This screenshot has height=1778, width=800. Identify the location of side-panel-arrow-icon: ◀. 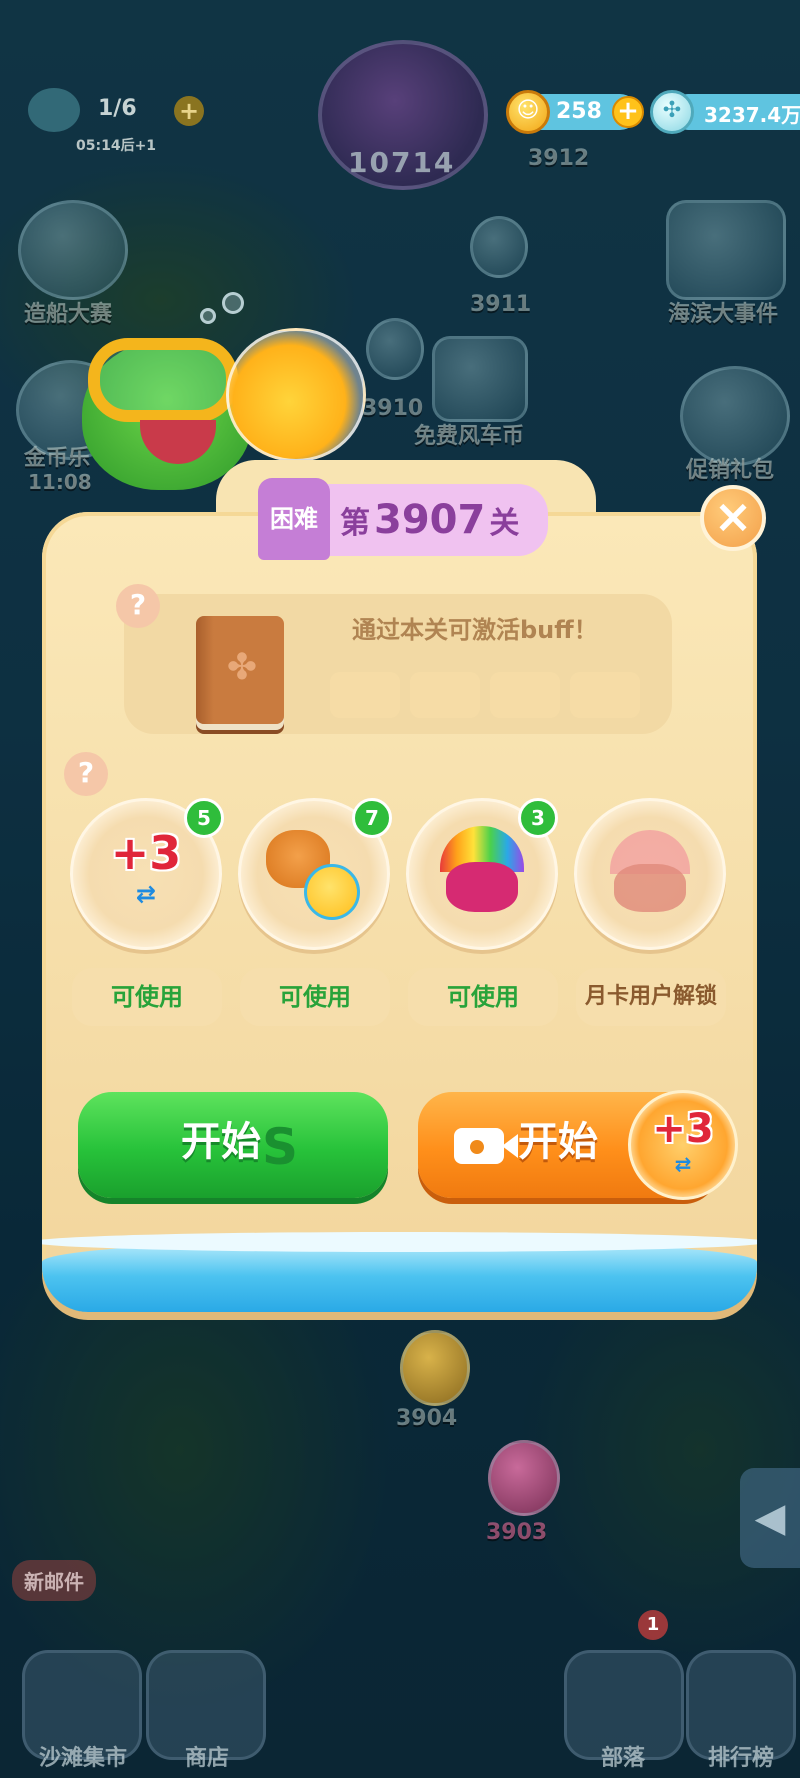
(770, 1518).